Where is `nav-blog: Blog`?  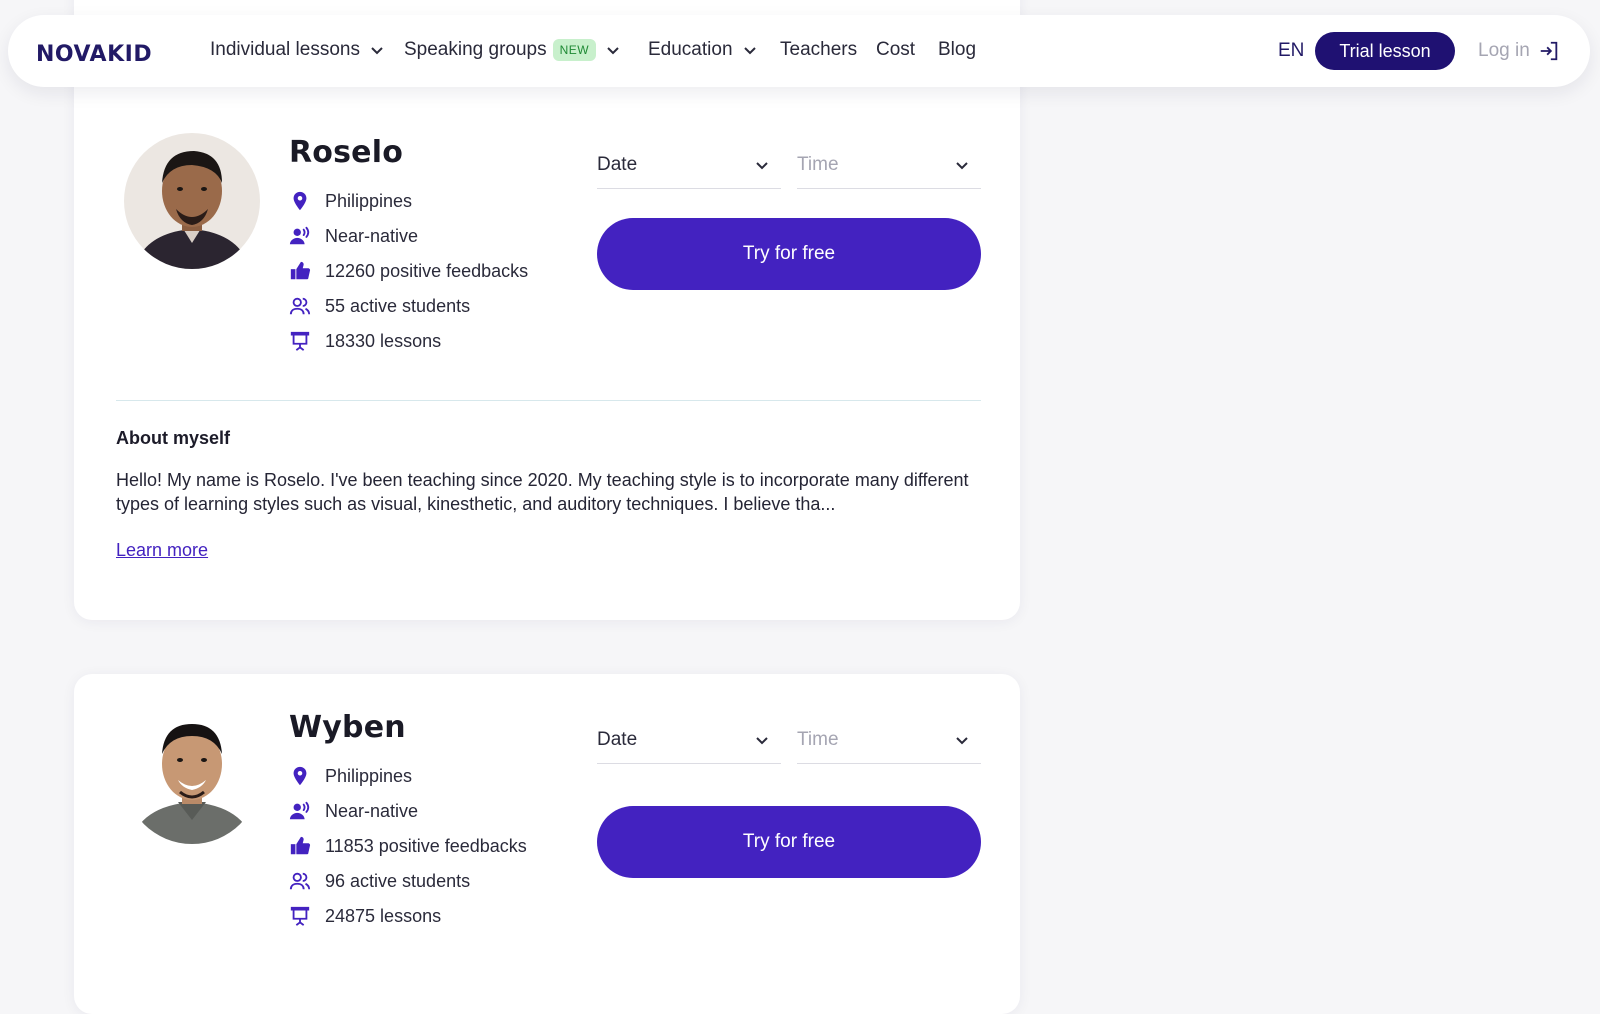 nav-blog: Blog is located at coordinates (957, 50).